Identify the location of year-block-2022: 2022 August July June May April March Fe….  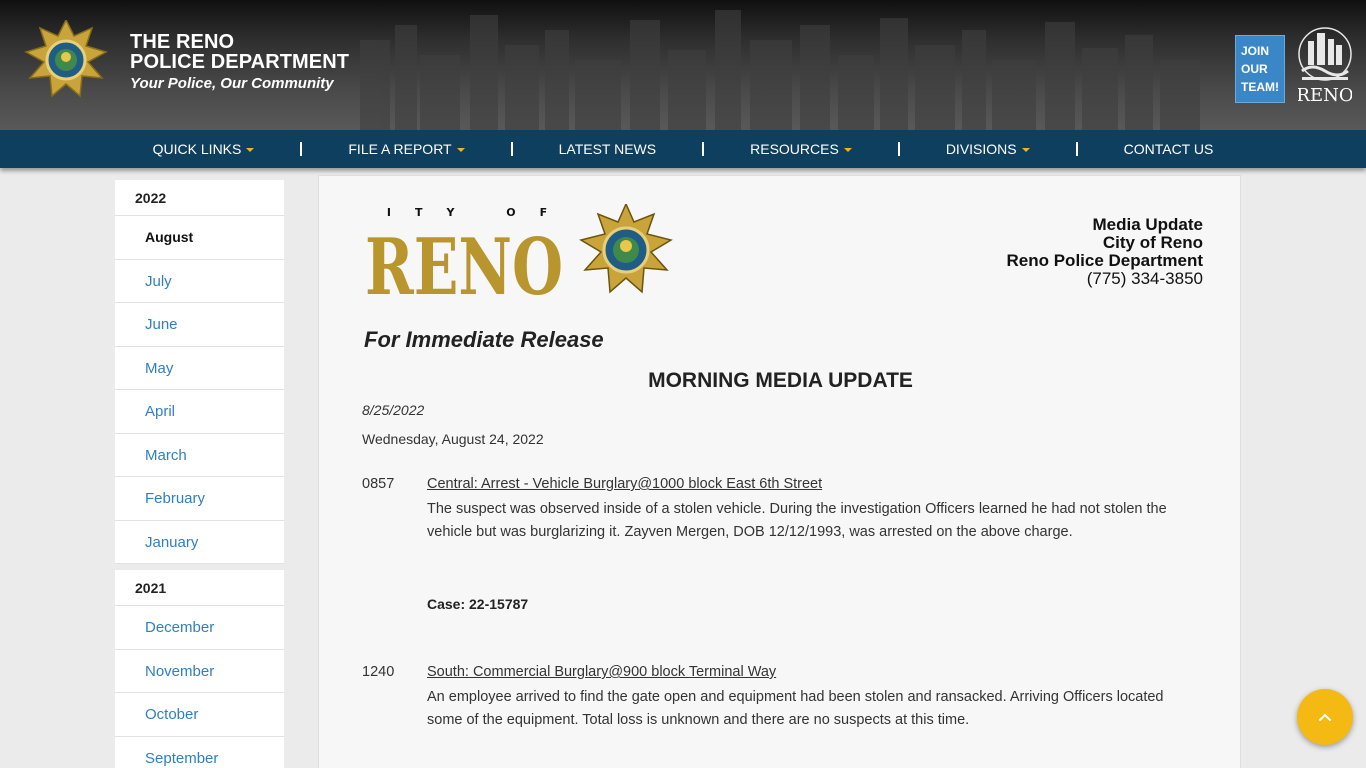
(199, 372).